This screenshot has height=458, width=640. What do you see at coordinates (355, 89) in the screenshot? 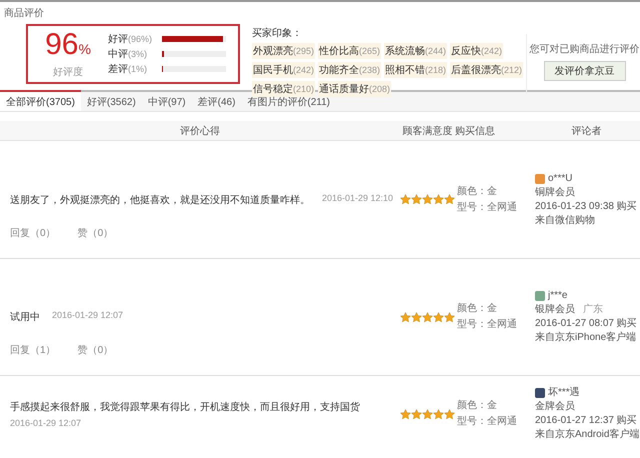
I see `impression-tag: 通话质量好(208)` at bounding box center [355, 89].